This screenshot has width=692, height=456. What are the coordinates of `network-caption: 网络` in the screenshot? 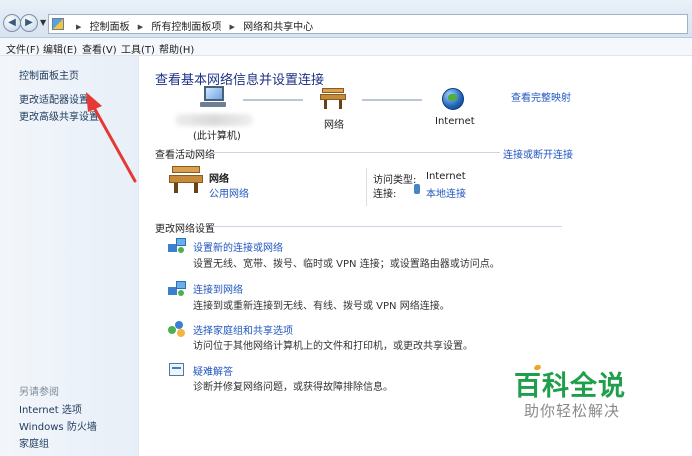 It's located at (334, 125).